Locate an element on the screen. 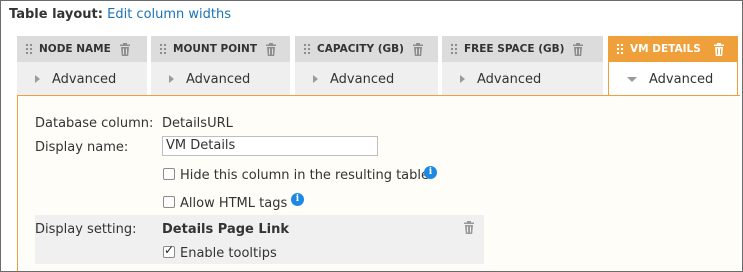 The width and height of the screenshot is (743, 272). column-header: CAPACITY (GB) is located at coordinates (366, 49).